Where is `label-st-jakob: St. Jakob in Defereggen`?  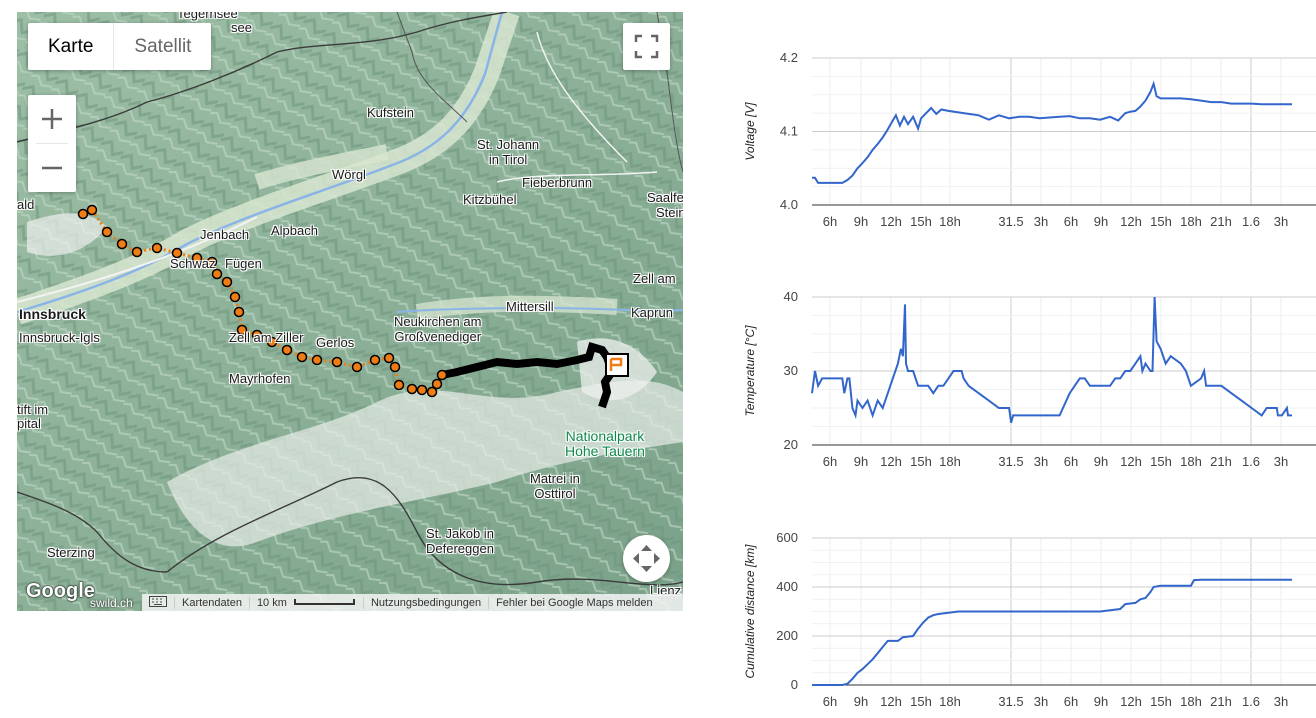 label-st-jakob: St. Jakob in Defereggen is located at coordinates (460, 541).